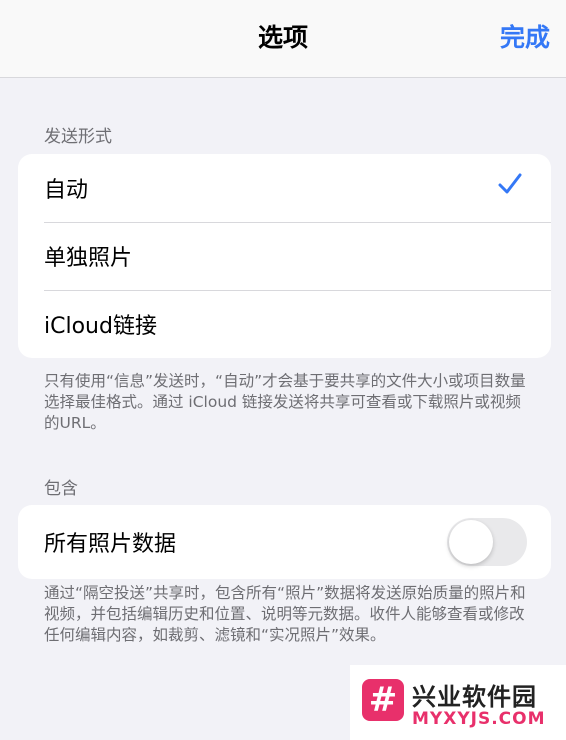 Image resolution: width=566 pixels, height=740 pixels. Describe the element at coordinates (479, 719) in the screenshot. I see `watermark-site: MYXYJS.COM` at that location.